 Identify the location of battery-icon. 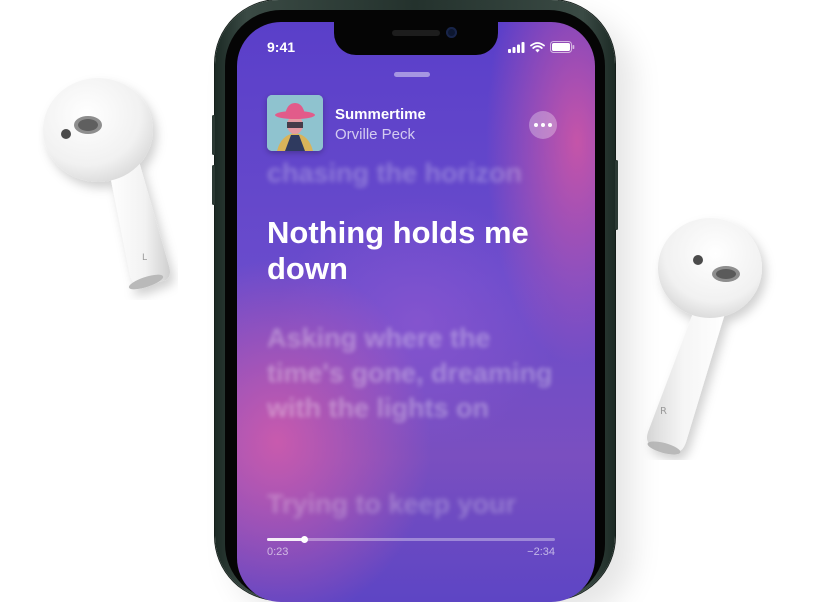
(562, 47).